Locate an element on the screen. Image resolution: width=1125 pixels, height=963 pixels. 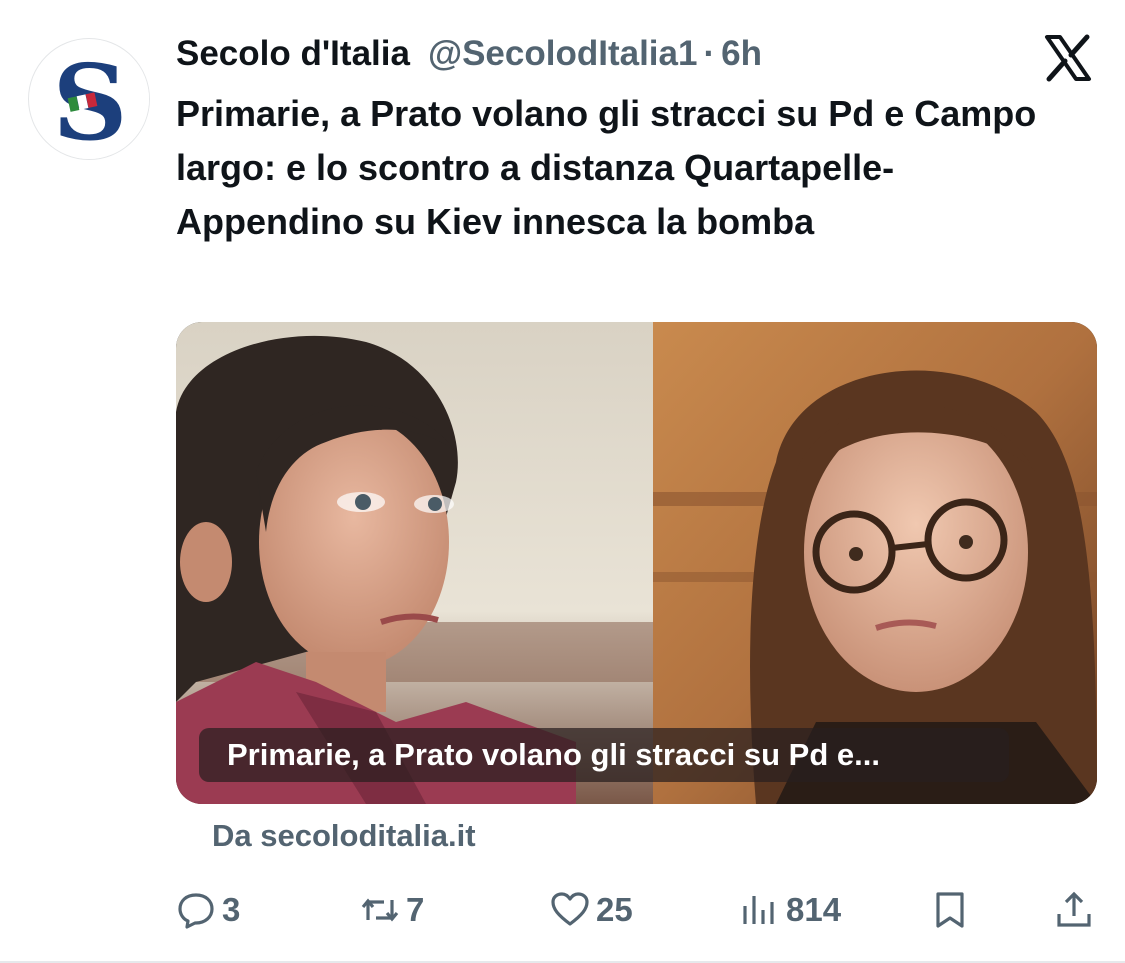
repost-count: 7 is located at coordinates (415, 909).